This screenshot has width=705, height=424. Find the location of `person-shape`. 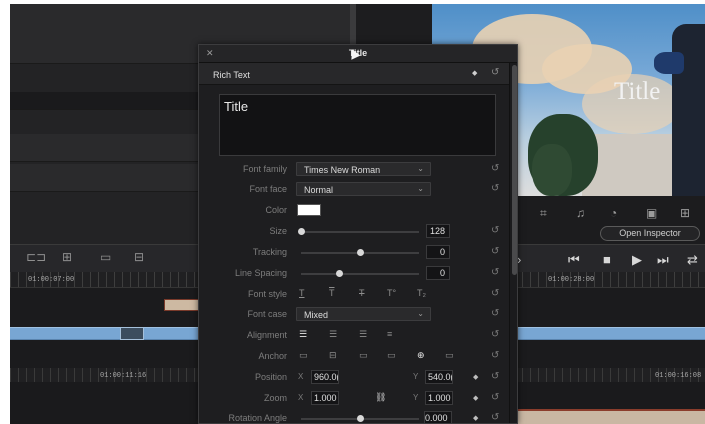

person-shape is located at coordinates (688, 110).